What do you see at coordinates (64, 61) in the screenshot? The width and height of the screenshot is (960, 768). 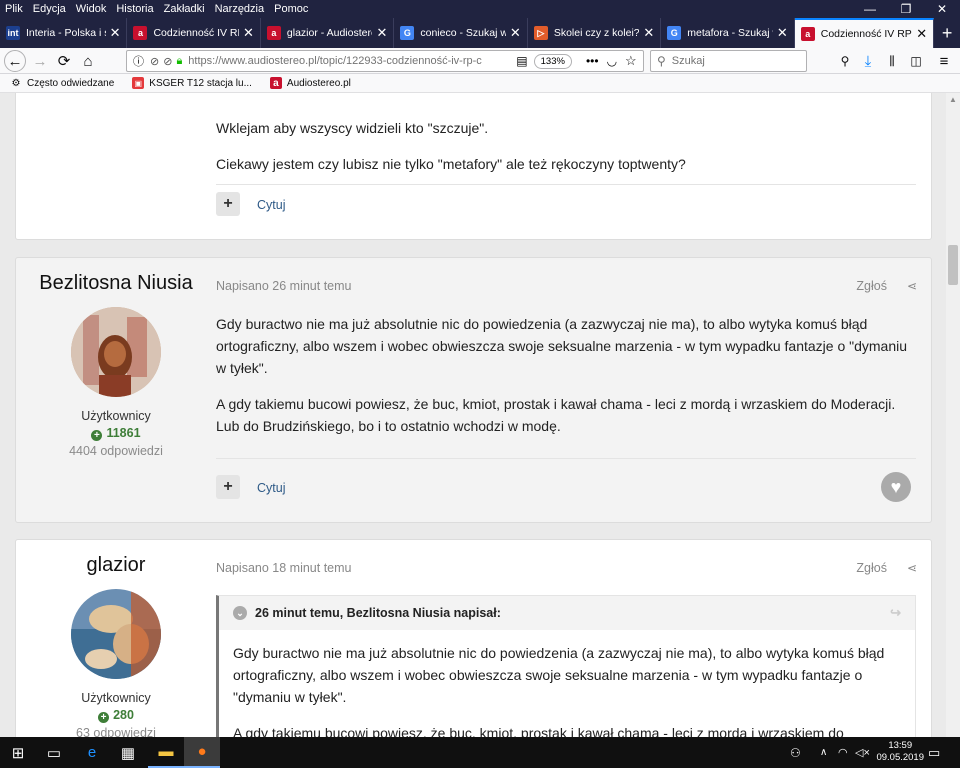 I see `reload-button: ⟳` at bounding box center [64, 61].